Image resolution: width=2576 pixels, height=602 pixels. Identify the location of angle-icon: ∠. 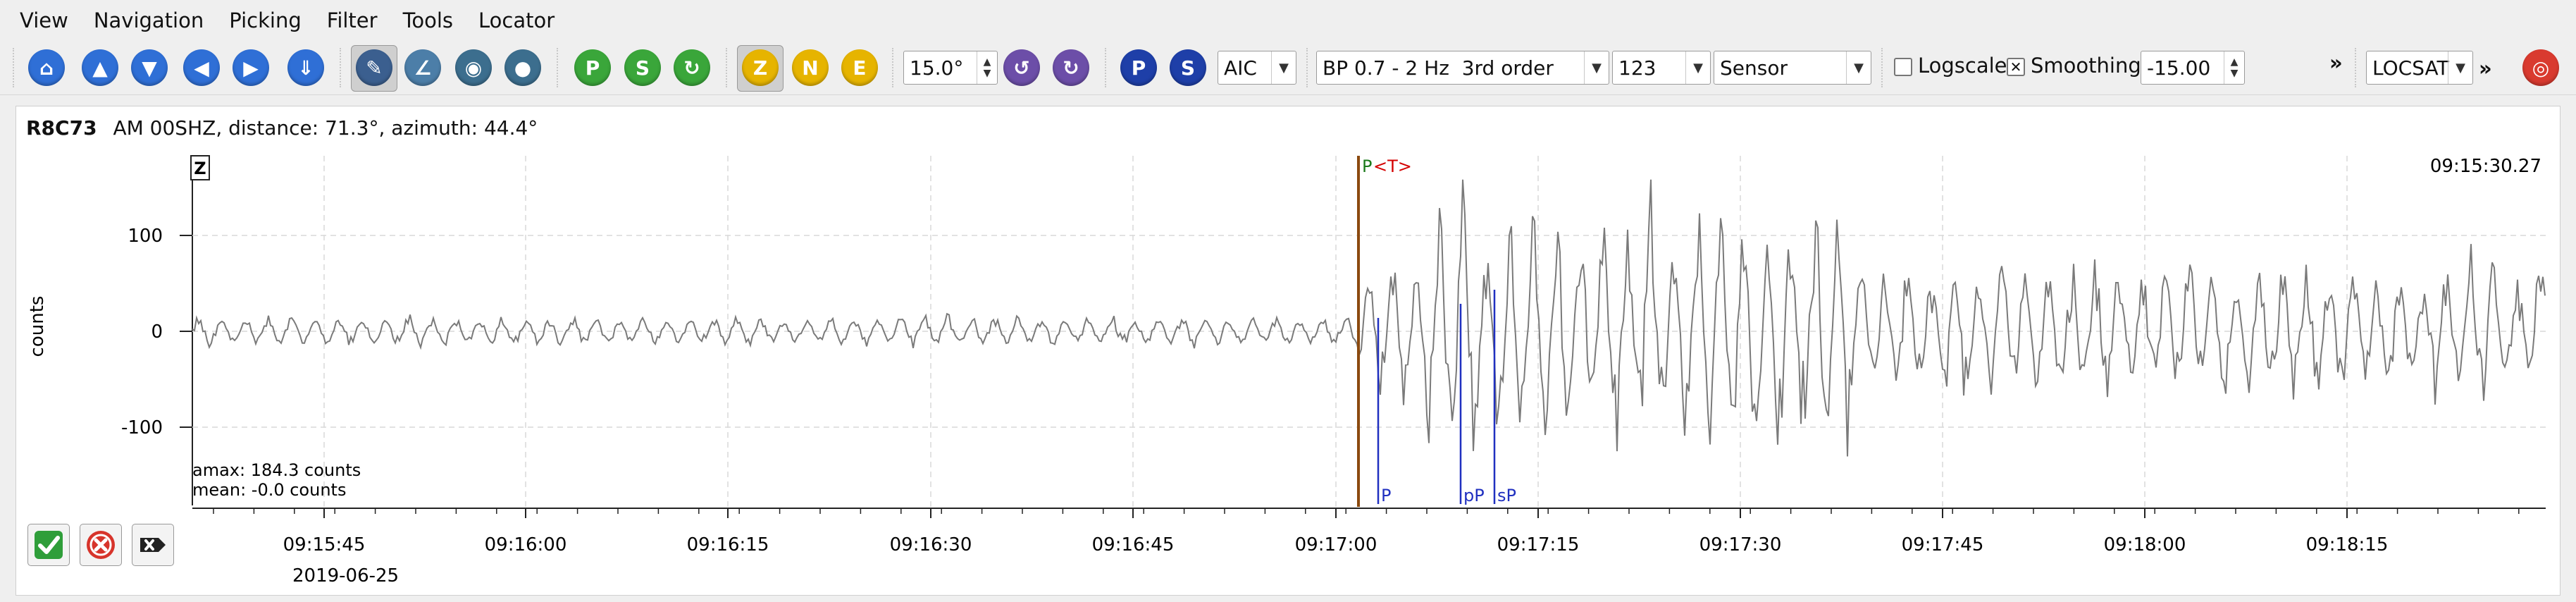
(422, 67).